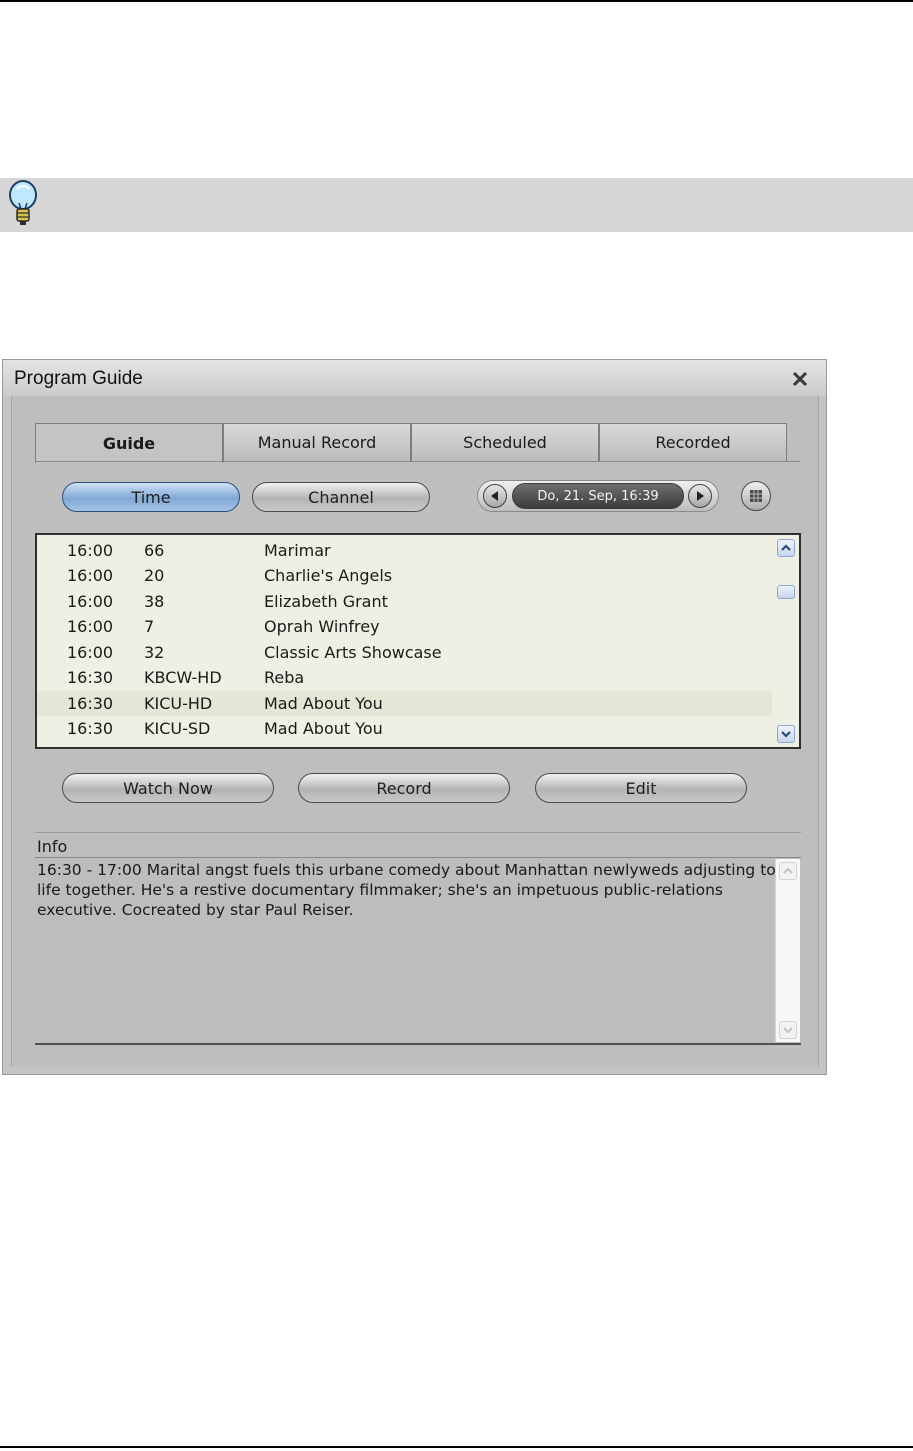  What do you see at coordinates (154, 550) in the screenshot?
I see `row-channel: 66` at bounding box center [154, 550].